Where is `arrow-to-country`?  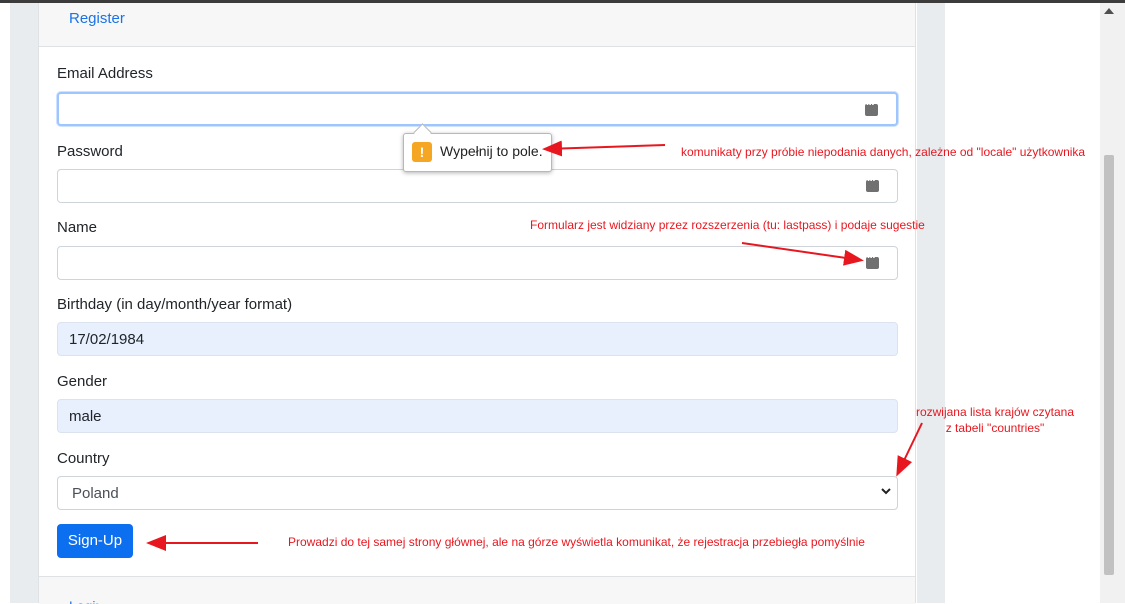 arrow-to-country is located at coordinates (909, 449).